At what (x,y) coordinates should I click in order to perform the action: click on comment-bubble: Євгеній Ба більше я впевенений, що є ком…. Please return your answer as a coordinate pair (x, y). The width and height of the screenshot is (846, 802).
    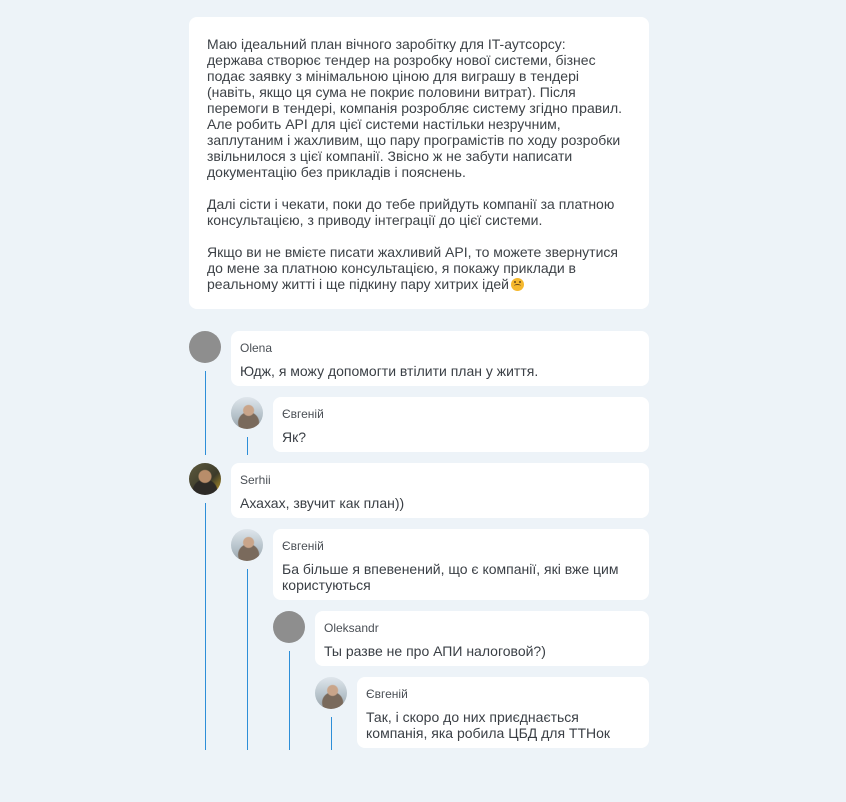
    Looking at the image, I should click on (461, 564).